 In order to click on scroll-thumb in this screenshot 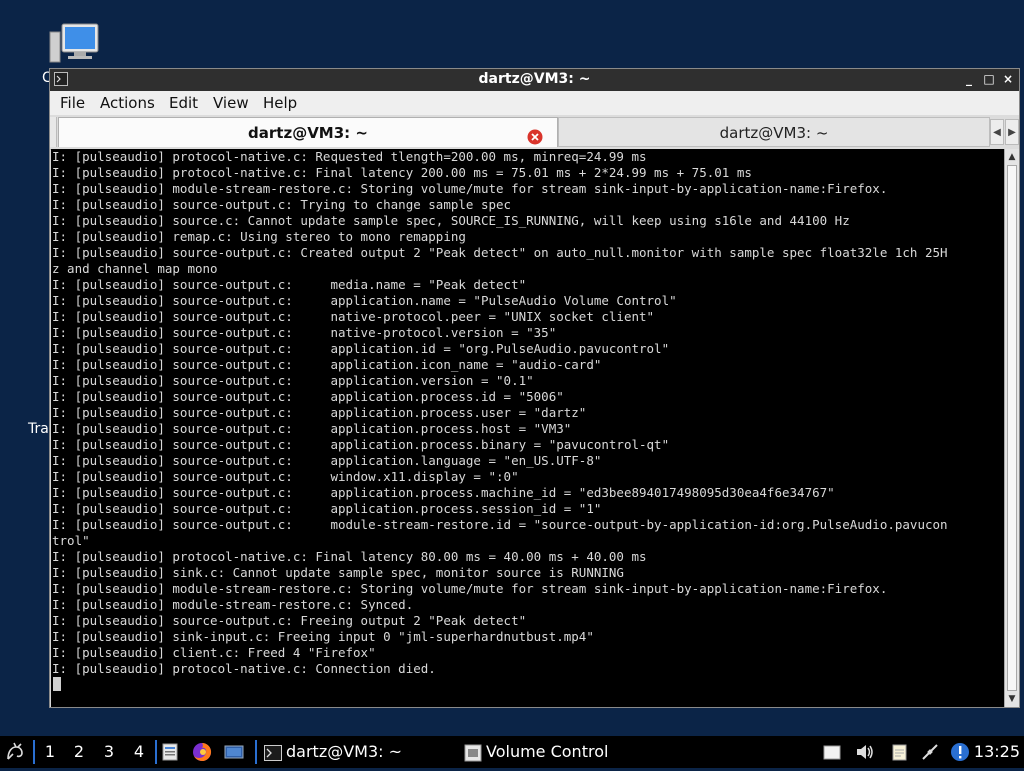, I will do `click(1012, 428)`.